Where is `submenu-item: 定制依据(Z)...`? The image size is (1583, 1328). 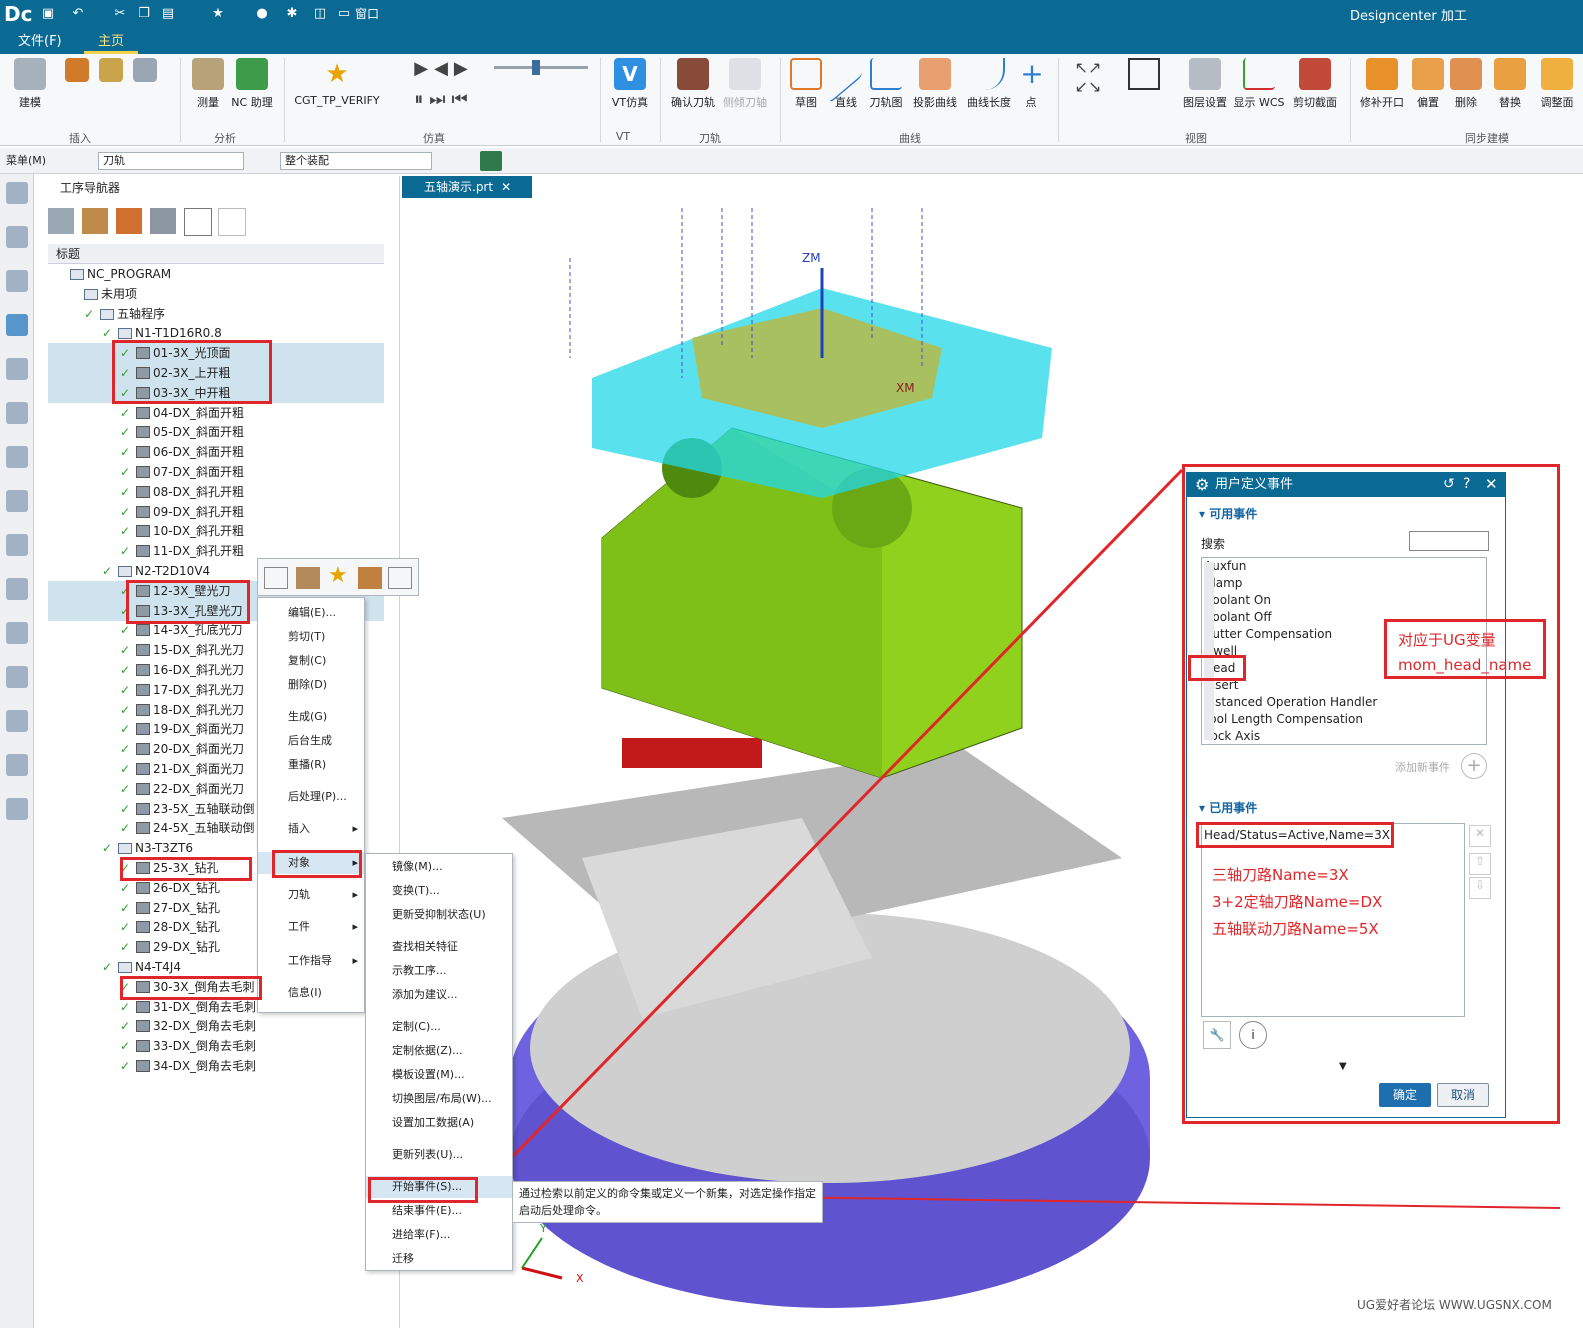 submenu-item: 定制依据(Z)... is located at coordinates (439, 1051).